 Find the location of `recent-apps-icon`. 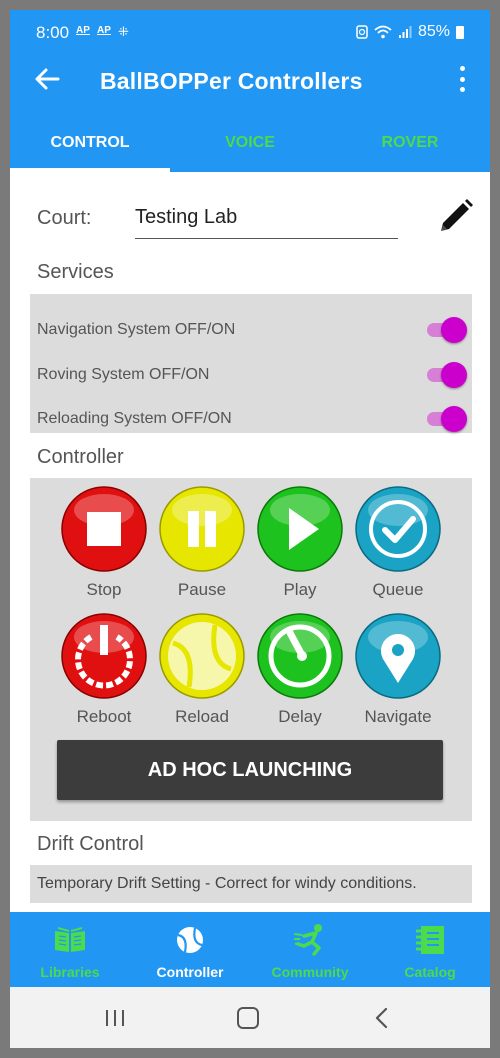

recent-apps-icon is located at coordinates (115, 1018).